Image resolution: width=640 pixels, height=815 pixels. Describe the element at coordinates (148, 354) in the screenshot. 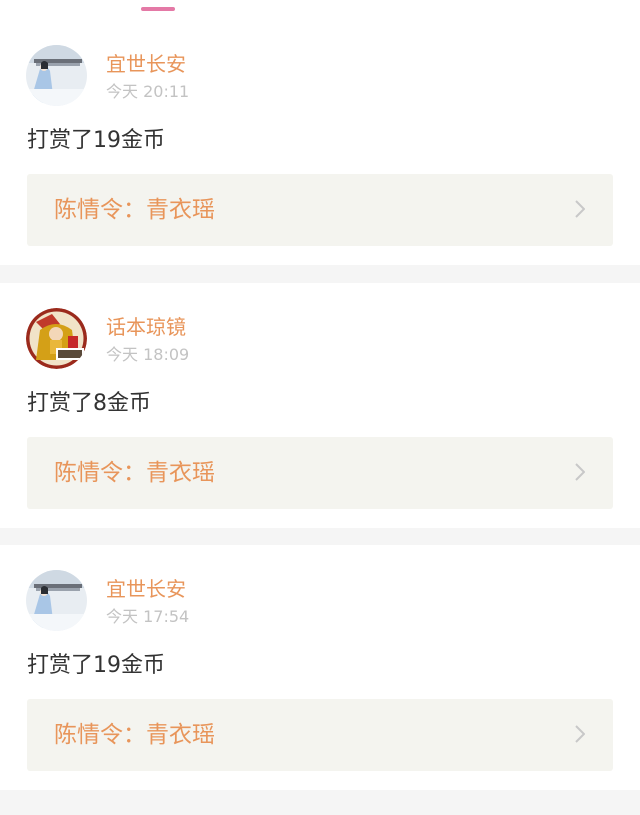

I see `timestamp: 今天 18:09` at that location.